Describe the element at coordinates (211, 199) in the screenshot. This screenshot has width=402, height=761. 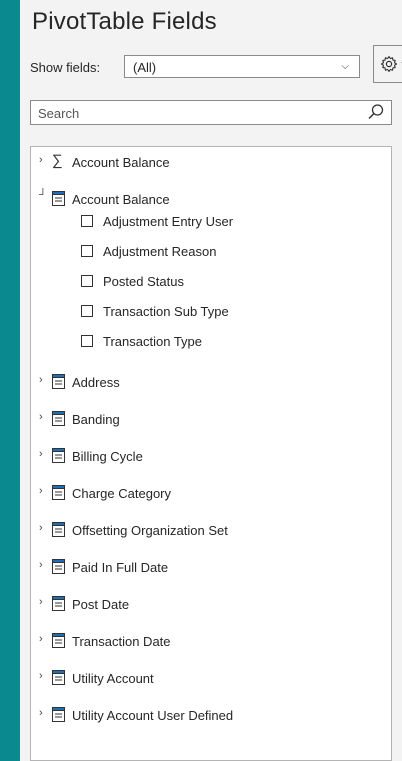
I see `field-row-account-balance: ┘ Account Balance` at that location.